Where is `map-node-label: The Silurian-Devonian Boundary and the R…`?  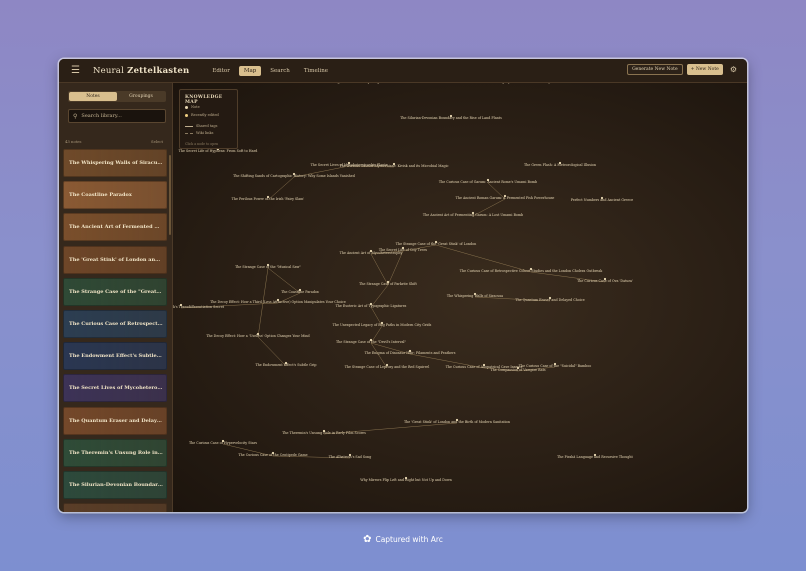
map-node-label: The Silurian-Devonian Boundary and the R… is located at coordinates (451, 118).